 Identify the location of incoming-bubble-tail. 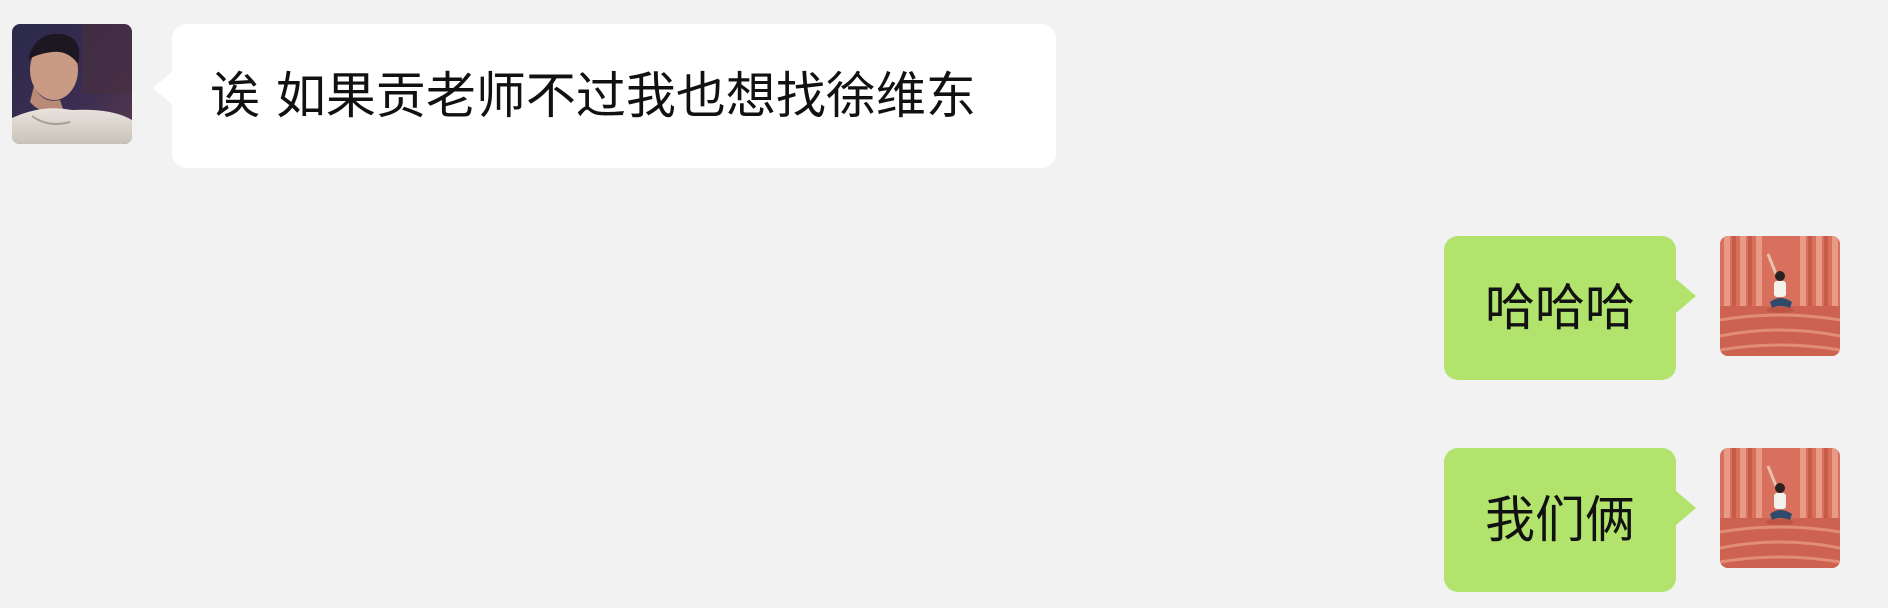
(163, 88).